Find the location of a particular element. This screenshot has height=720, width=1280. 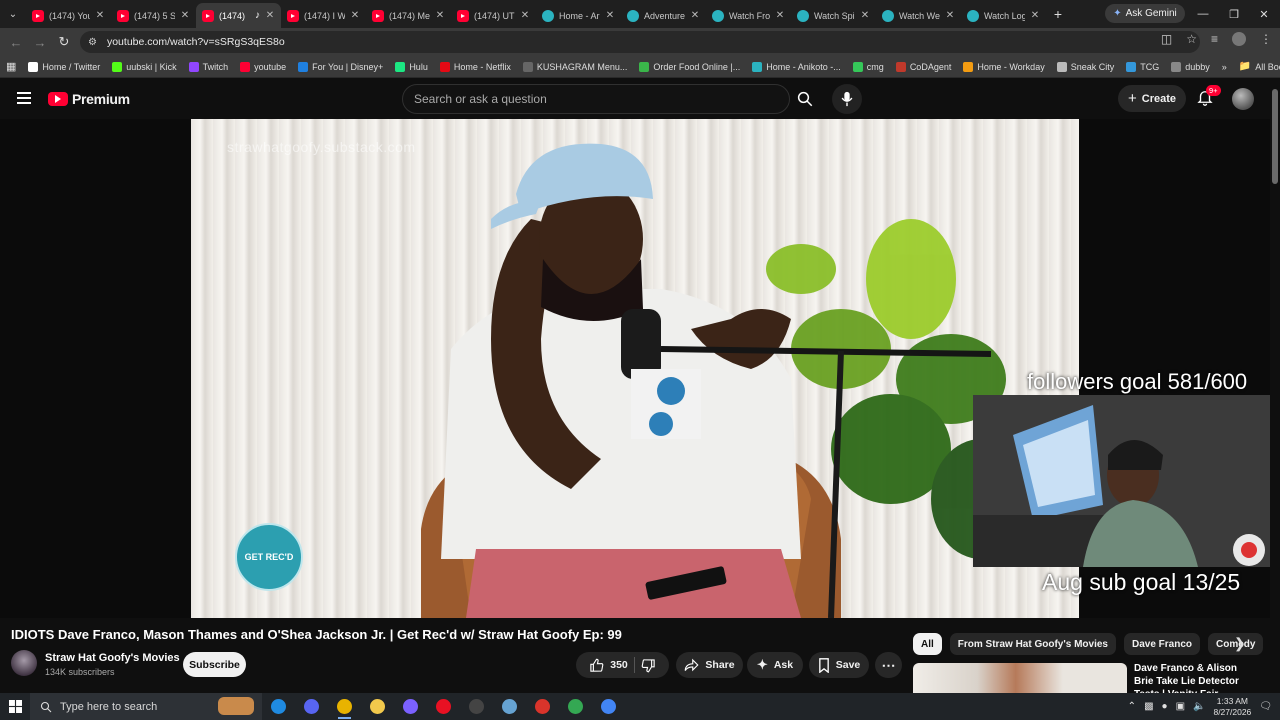

bookmark-item: Sneak City is located at coordinates (1086, 66).